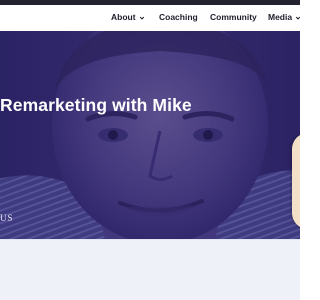  I want to click on hero-title: Remarketing with Mike, so click(96, 105).